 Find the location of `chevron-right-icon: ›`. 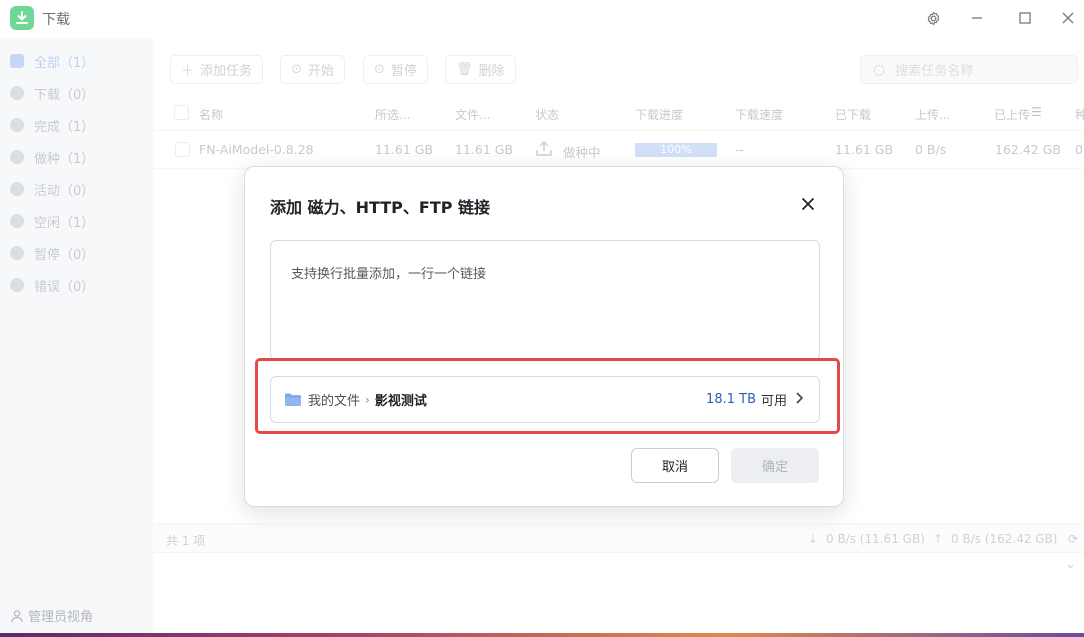

chevron-right-icon: › is located at coordinates (367, 399).